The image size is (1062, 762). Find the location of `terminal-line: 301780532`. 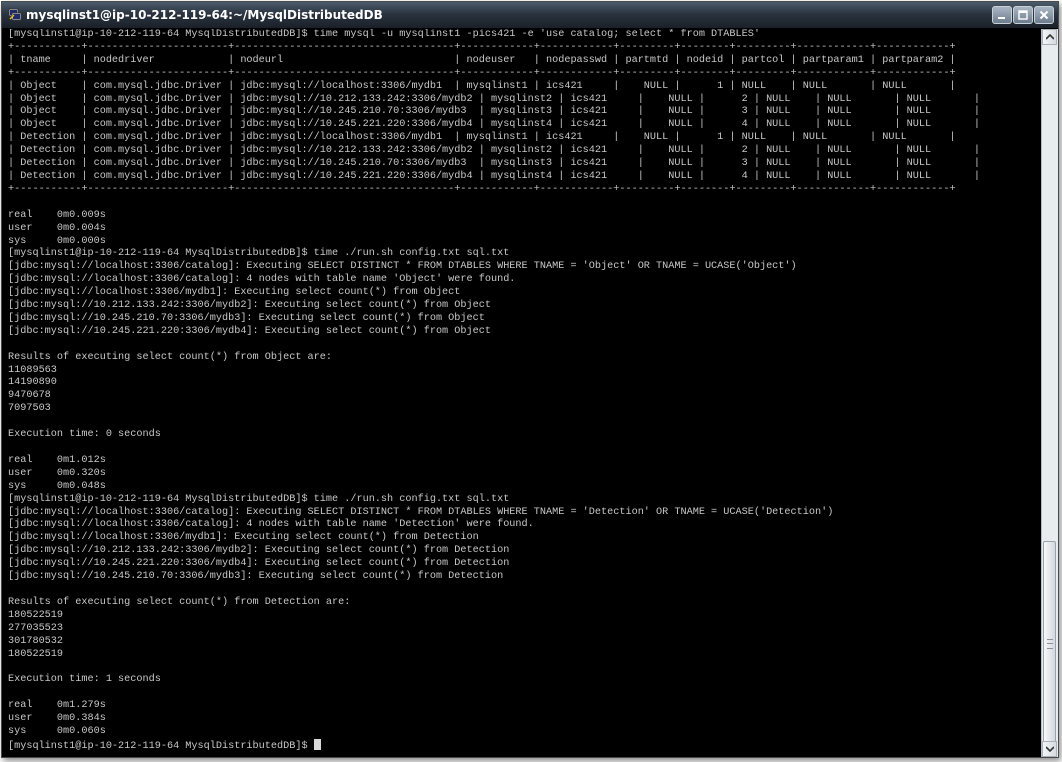

terminal-line: 301780532 is located at coordinates (36, 641).